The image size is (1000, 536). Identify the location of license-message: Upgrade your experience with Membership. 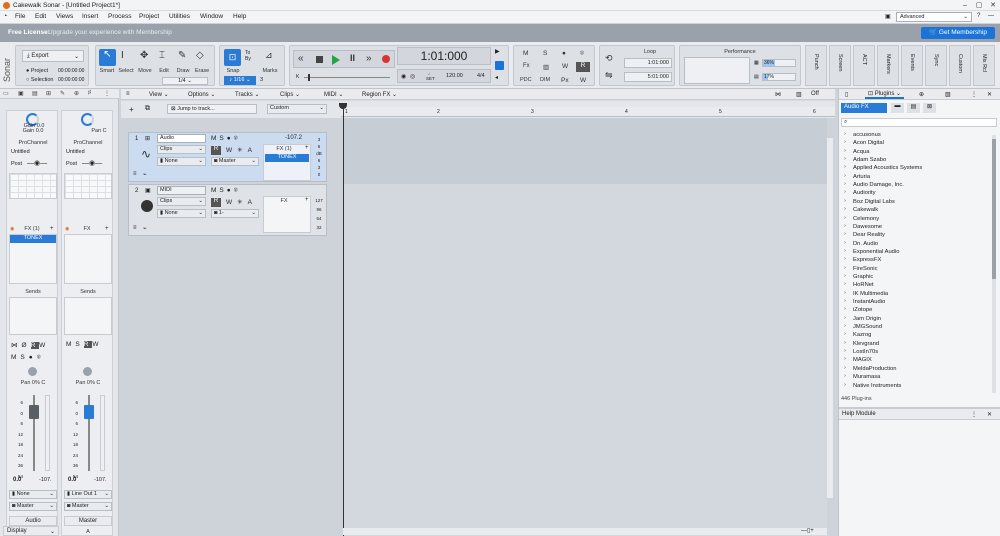
(110, 32).